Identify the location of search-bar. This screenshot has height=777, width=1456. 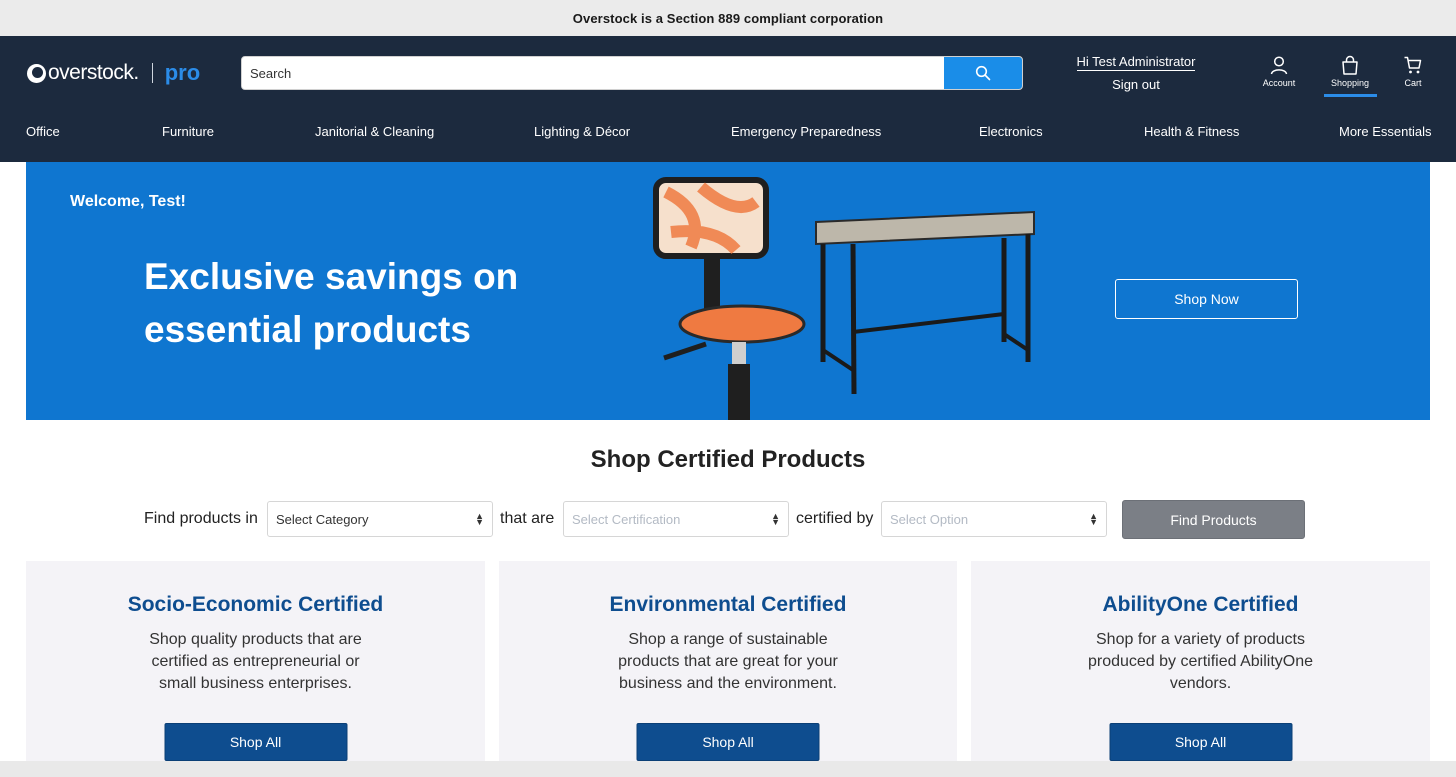
(632, 73).